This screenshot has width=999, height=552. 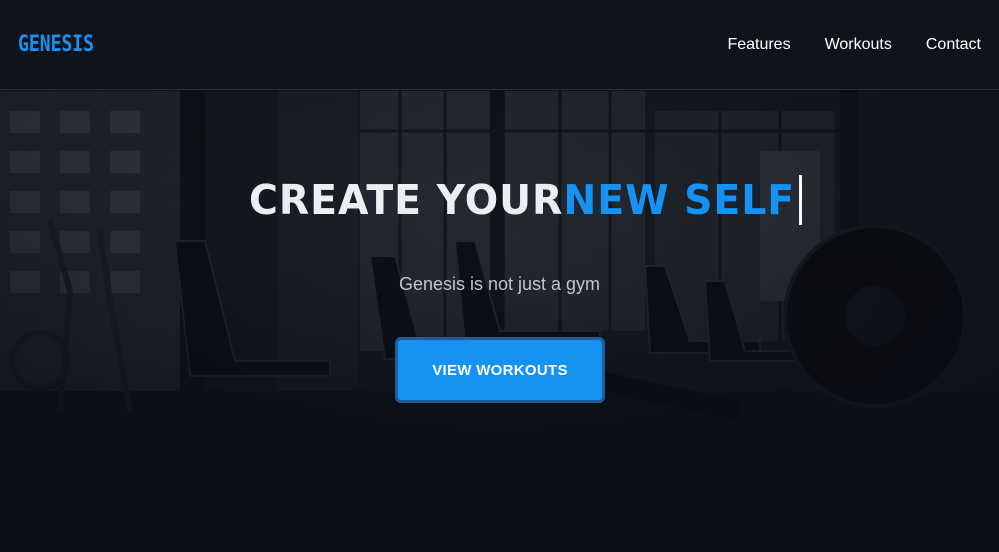 I want to click on typing-cursor, so click(x=800, y=200).